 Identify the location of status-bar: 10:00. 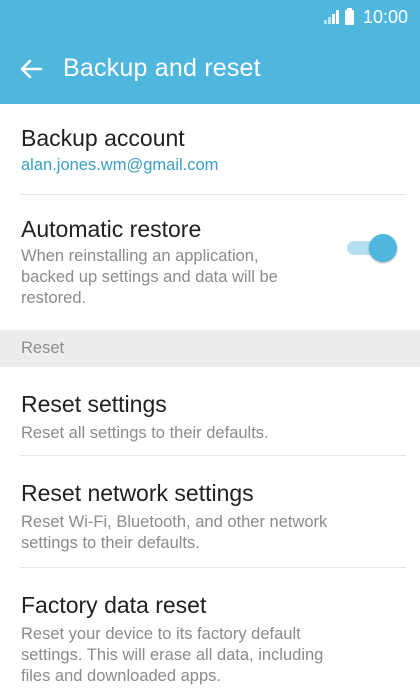
(210, 17).